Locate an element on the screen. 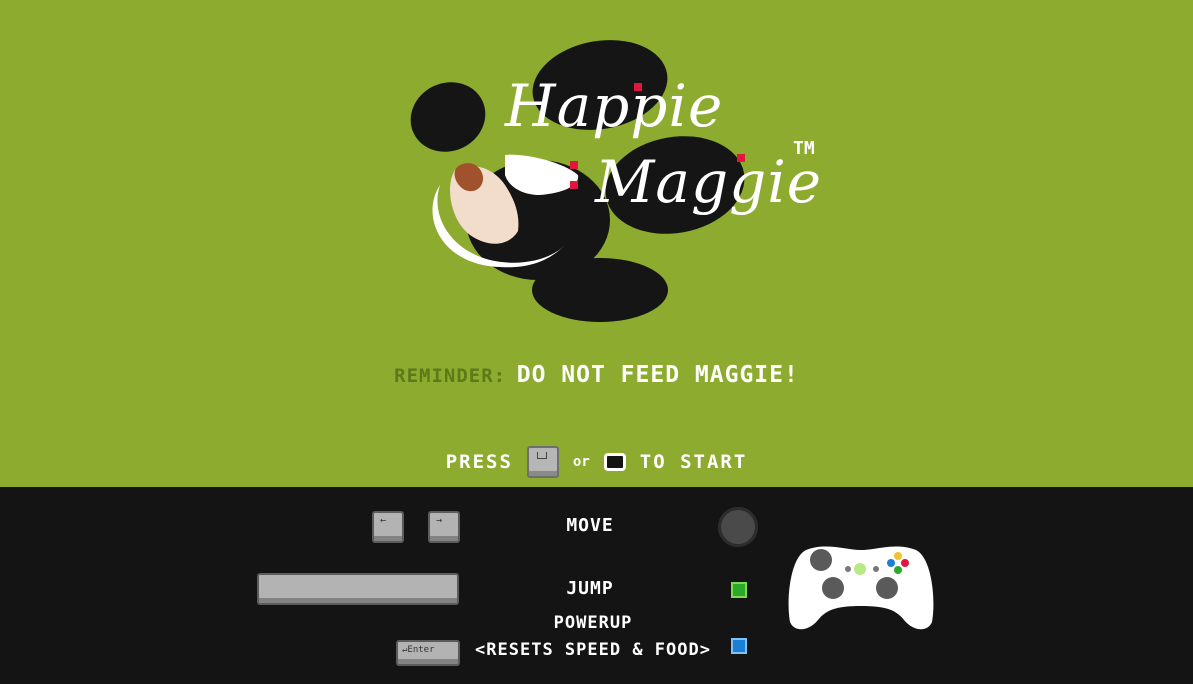 This screenshot has width=1193, height=684. move-label: MOVE is located at coordinates (590, 525).